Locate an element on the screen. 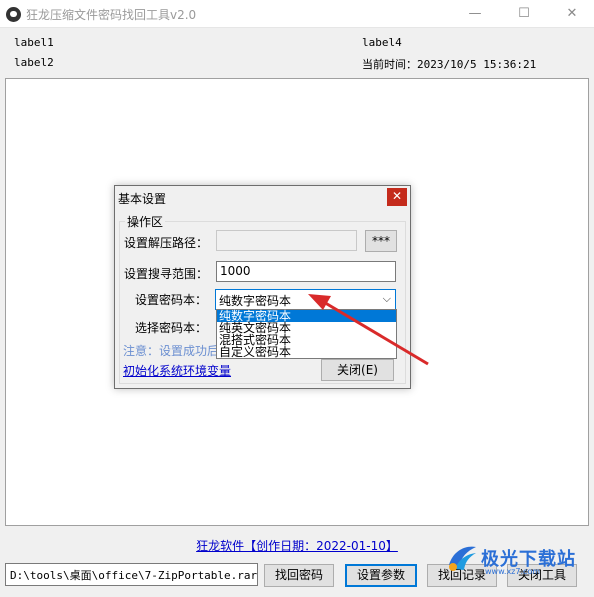  file-path-input: D:\tools\桌面\office\7-ZipPortable.rar is located at coordinates (131, 574).